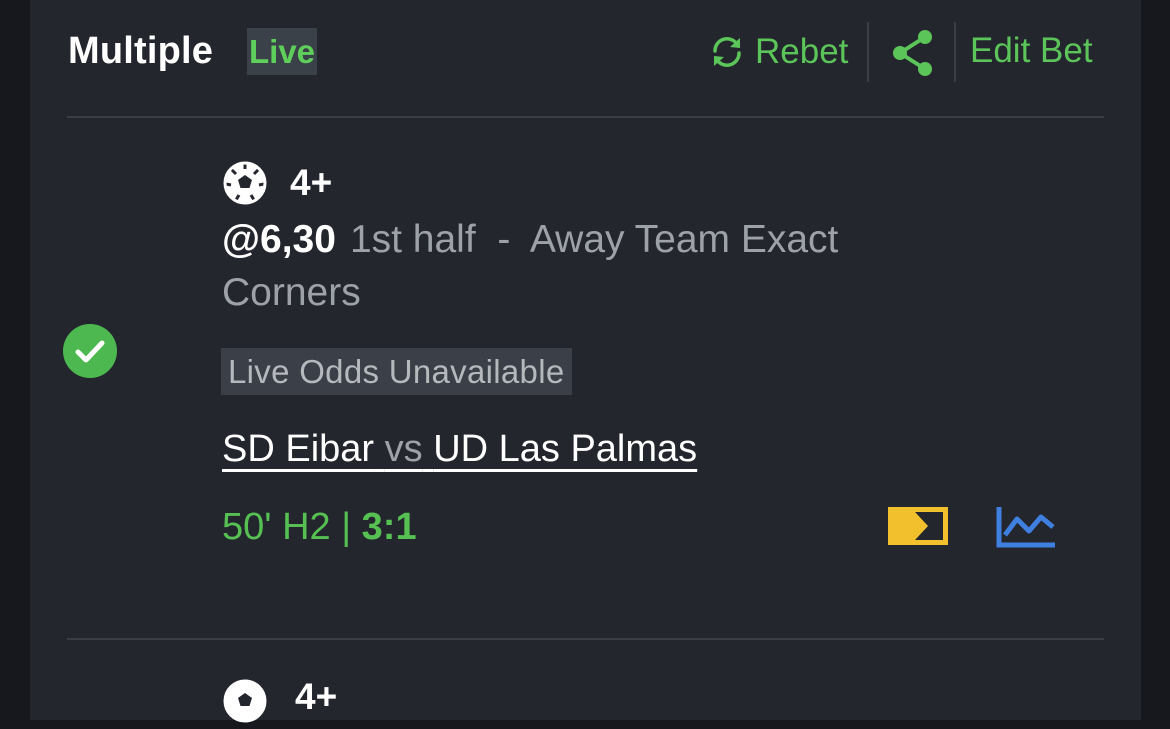  I want to click on selection-header: 4+, so click(277, 183).